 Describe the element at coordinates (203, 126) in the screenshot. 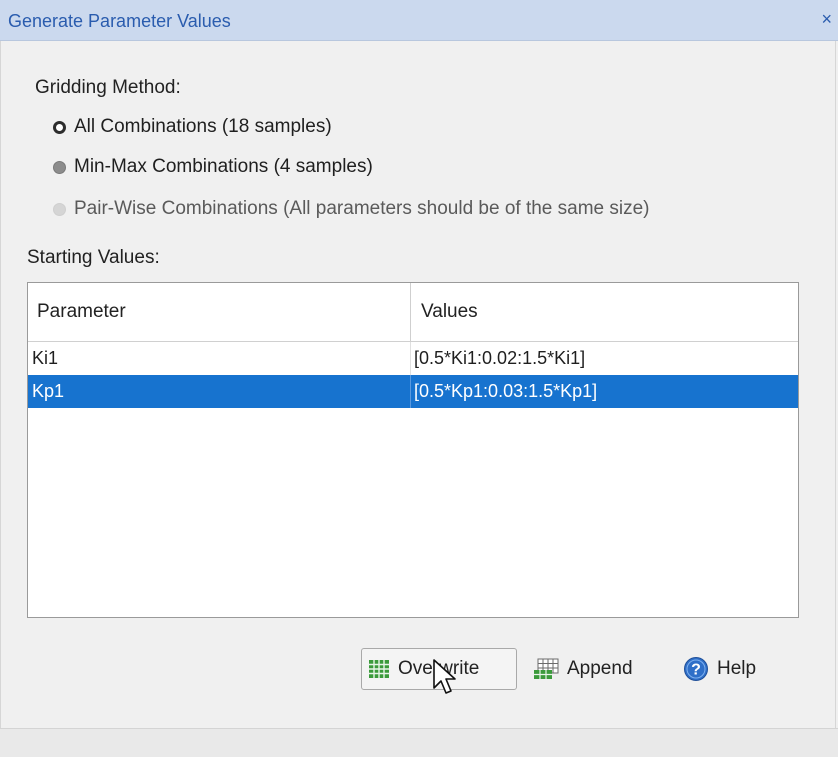

I see `radio-label: All Combinations (18 samples)` at that location.